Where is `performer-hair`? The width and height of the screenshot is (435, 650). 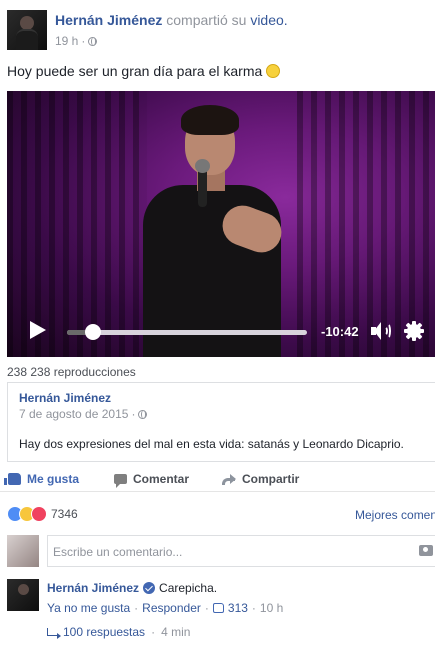 performer-hair is located at coordinates (210, 120).